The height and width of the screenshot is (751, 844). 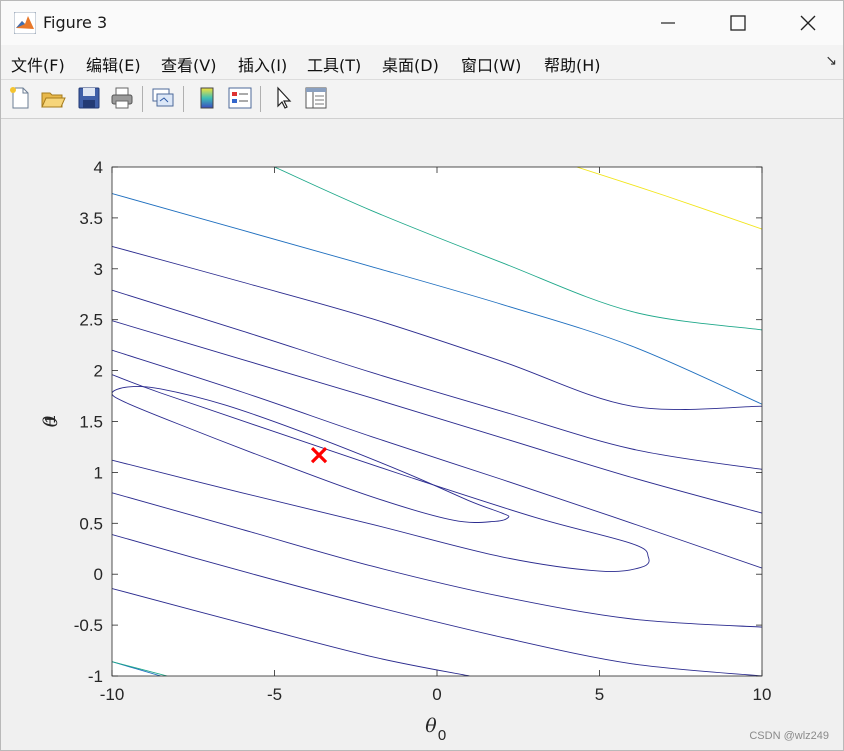 I want to click on menu-tools: 工具(T), so click(x=334, y=64).